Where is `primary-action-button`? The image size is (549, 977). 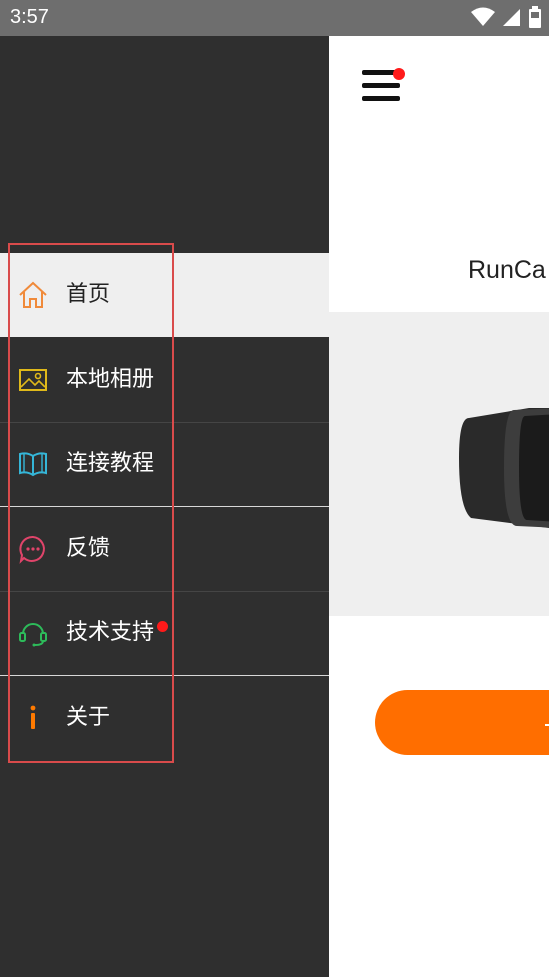 primary-action-button is located at coordinates (462, 722).